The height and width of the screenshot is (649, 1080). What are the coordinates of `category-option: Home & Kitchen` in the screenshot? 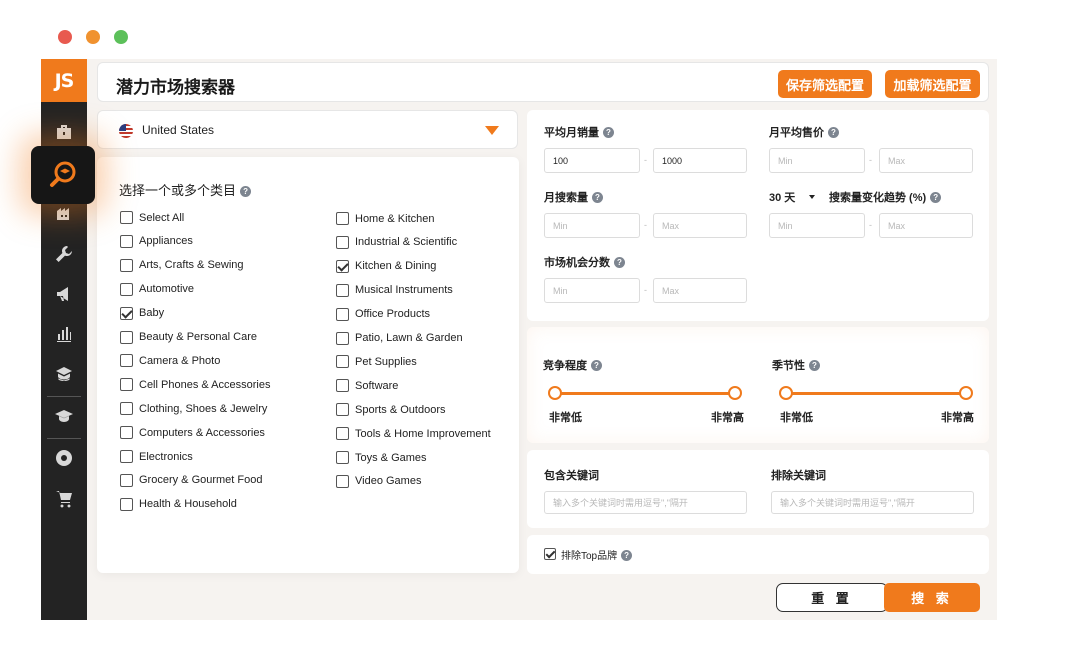 It's located at (385, 218).